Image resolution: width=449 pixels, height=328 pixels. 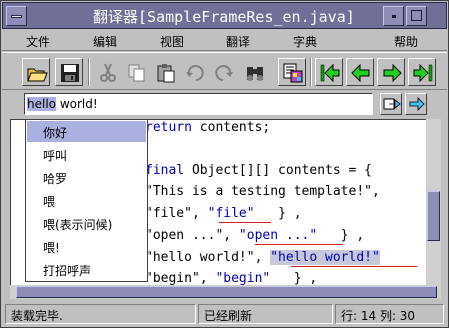 I want to click on first-button, so click(x=329, y=72).